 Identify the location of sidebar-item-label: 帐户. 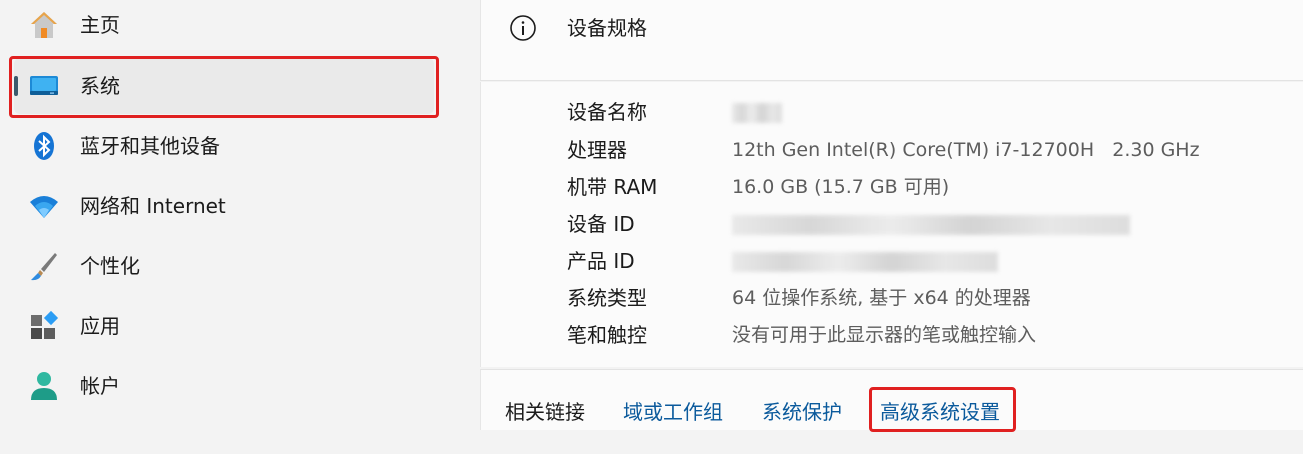
(100, 386).